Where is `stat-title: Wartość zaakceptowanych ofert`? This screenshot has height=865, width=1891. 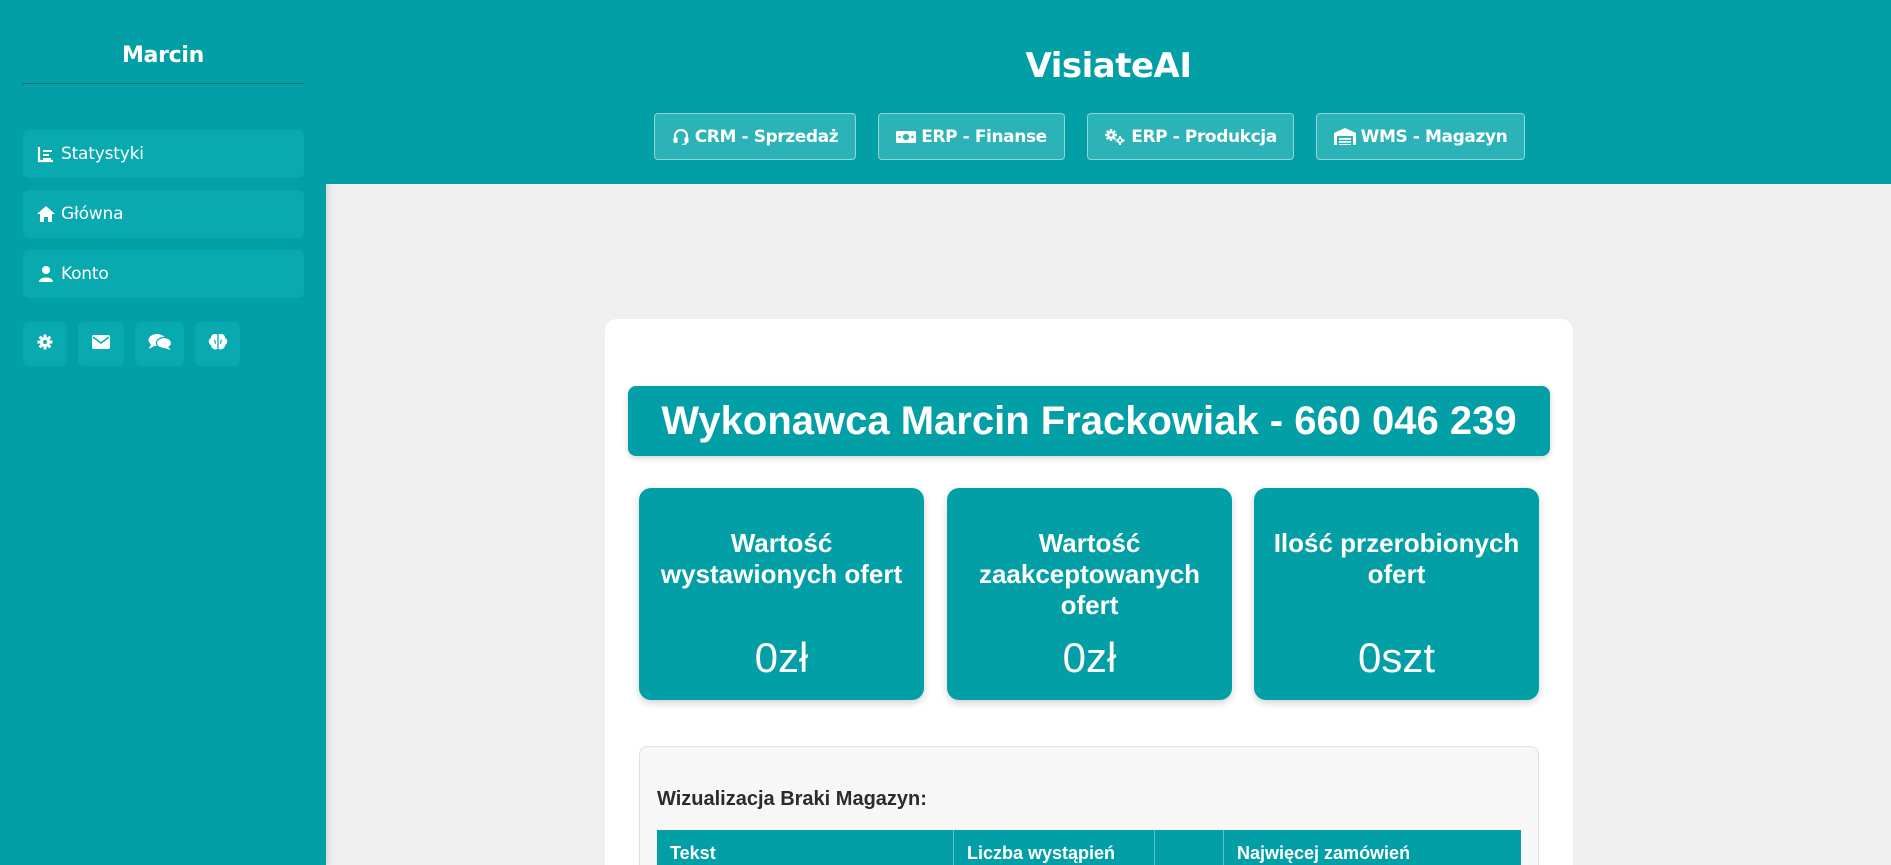
stat-title: Wartość zaakceptowanych ofert is located at coordinates (1089, 574).